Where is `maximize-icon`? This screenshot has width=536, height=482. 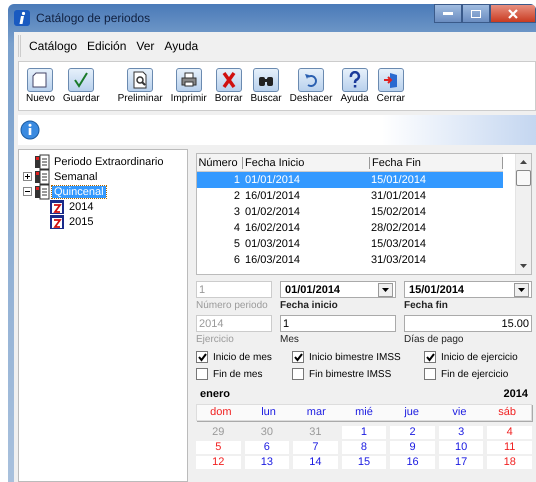 maximize-icon is located at coordinates (476, 14).